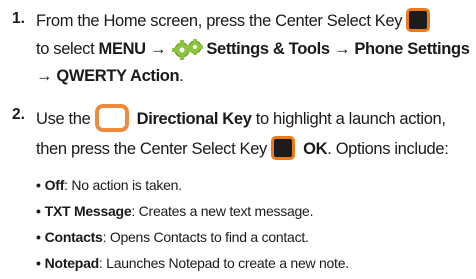 The image size is (476, 279). What do you see at coordinates (72, 263) in the screenshot?
I see `option-name: Notepad` at bounding box center [72, 263].